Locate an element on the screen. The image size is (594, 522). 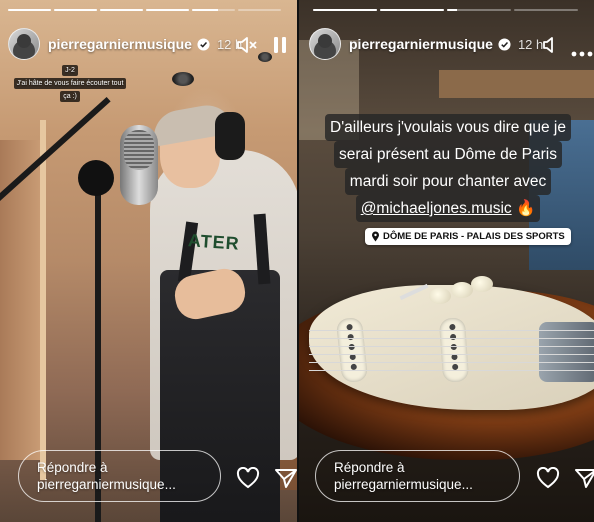
location-sticker: DÔME DE PARIS - PALAIS DES SPORTS is located at coordinates (468, 236).